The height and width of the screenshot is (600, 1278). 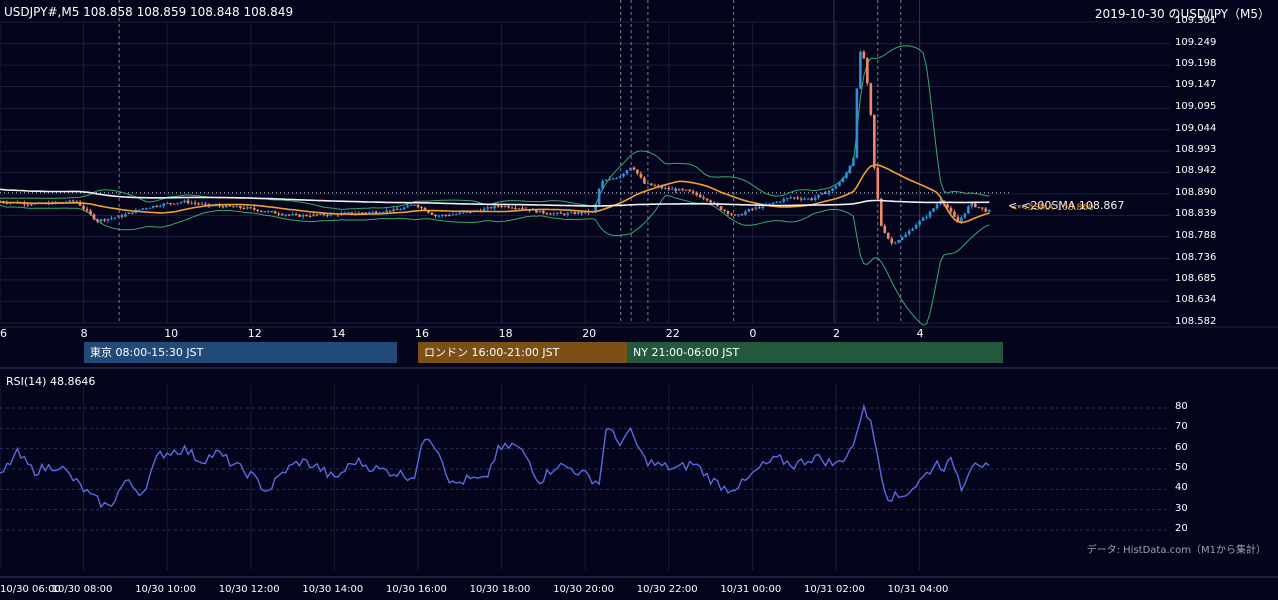 I want to click on rsi-tick-label: 50, so click(x=1181, y=467).